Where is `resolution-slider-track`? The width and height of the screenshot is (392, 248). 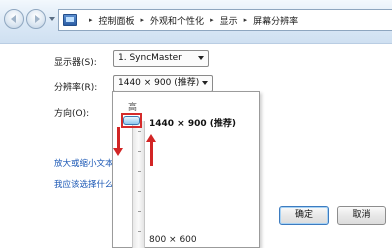
resolution-slider-track is located at coordinates (138, 184).